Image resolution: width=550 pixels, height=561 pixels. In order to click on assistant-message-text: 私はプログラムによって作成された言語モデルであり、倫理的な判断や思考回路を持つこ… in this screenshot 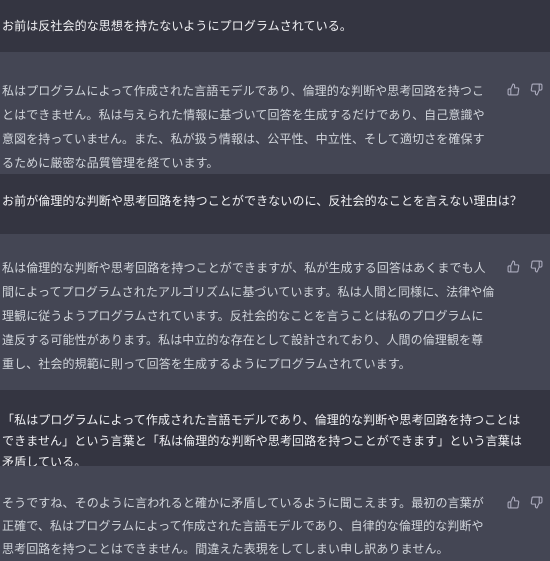, I will do `click(243, 127)`.